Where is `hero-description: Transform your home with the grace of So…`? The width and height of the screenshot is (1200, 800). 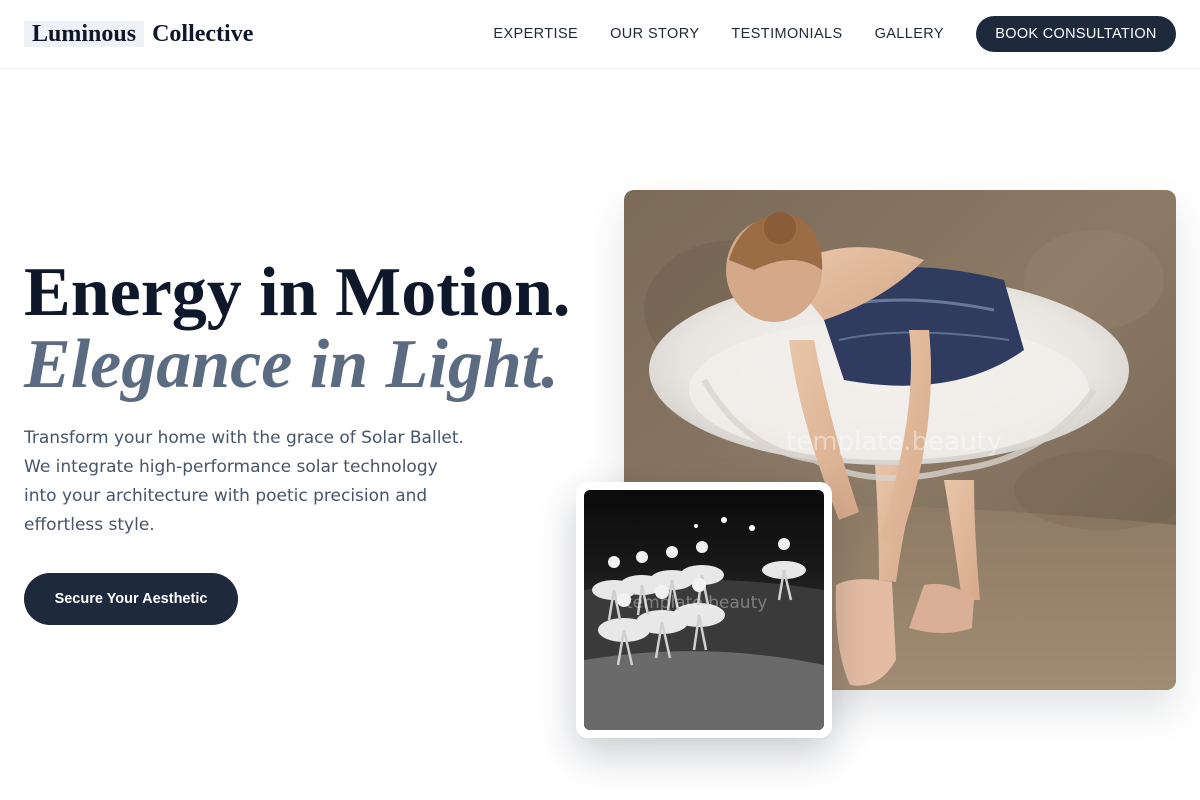
hero-description: Transform your home with the grace of So… is located at coordinates (244, 481).